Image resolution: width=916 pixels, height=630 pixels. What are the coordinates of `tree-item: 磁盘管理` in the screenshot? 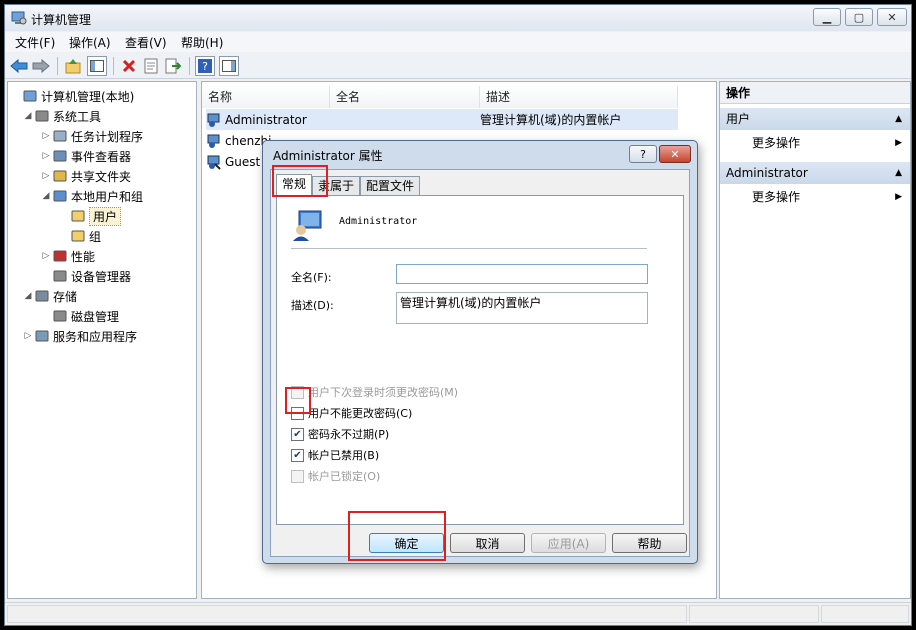 It's located at (79, 316).